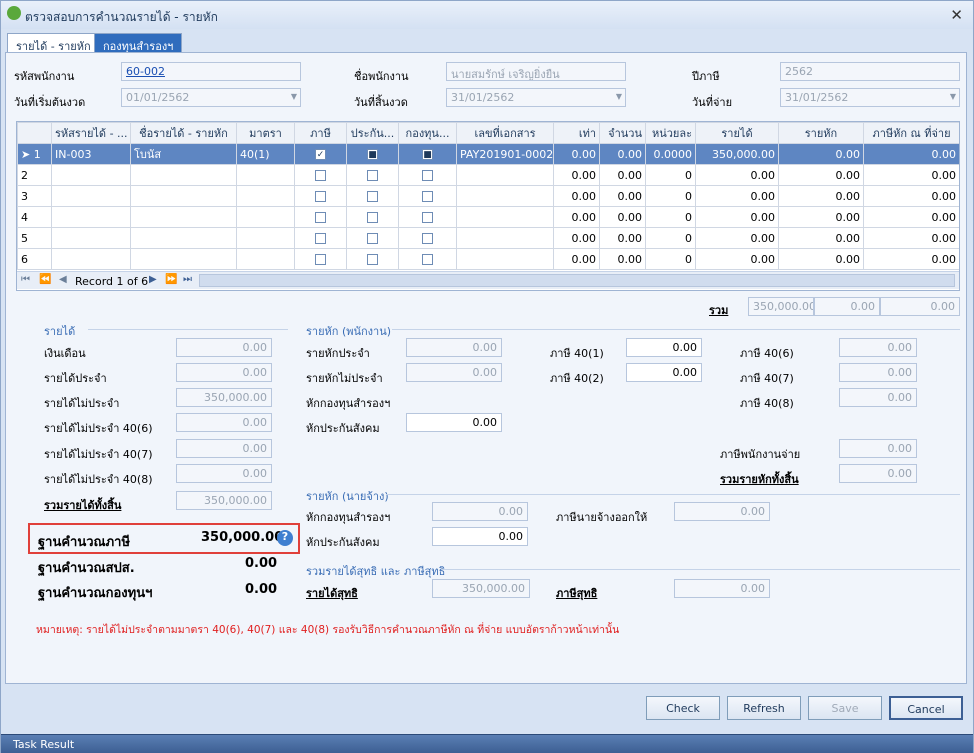  What do you see at coordinates (53, 43) in the screenshot?
I see `tab-income-deduction: รายได้ - รายหัก` at bounding box center [53, 43].